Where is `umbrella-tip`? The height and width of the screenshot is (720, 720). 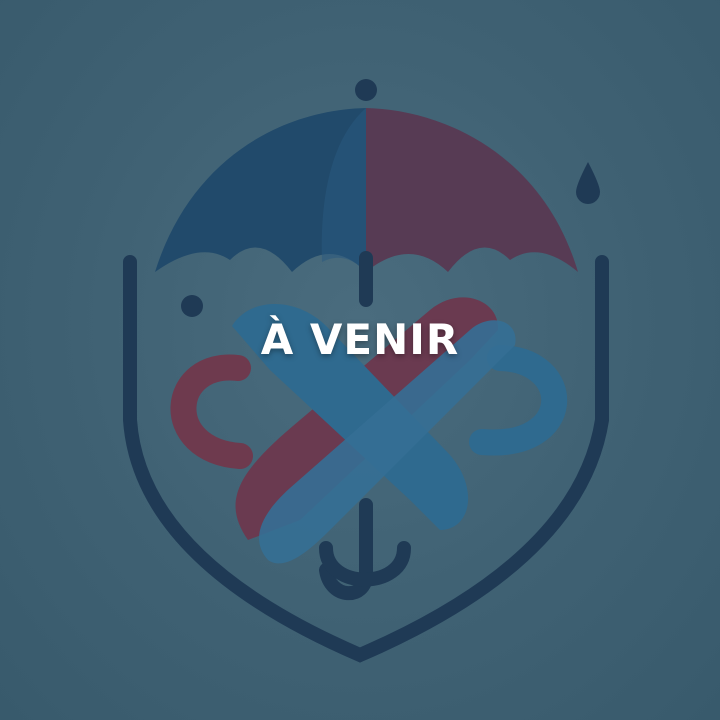 umbrella-tip is located at coordinates (366, 90).